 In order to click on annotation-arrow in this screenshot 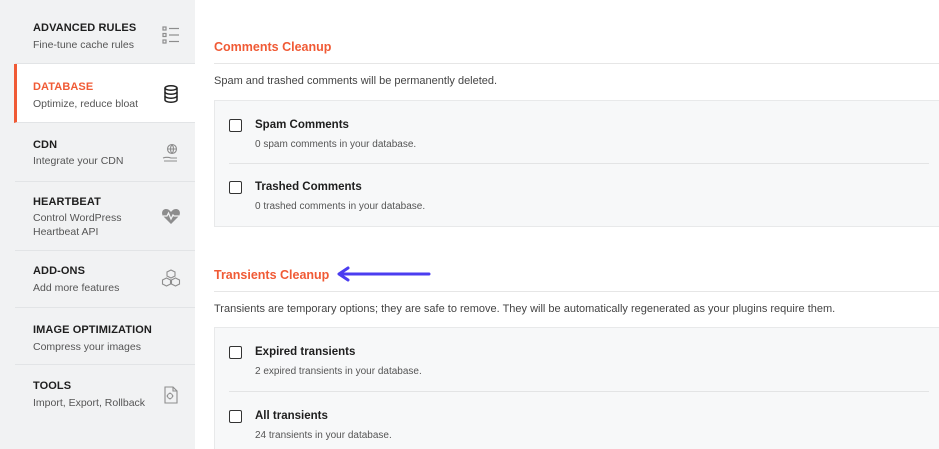, I will do `click(384, 274)`.